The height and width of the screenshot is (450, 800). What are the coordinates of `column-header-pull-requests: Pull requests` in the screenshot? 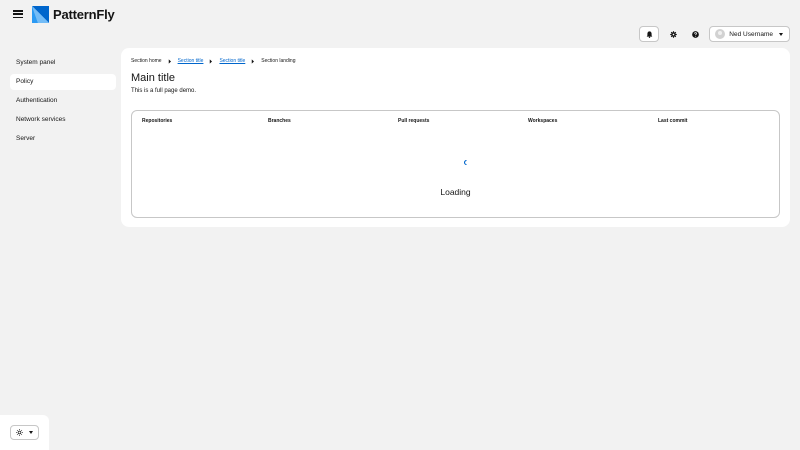 It's located at (414, 121).